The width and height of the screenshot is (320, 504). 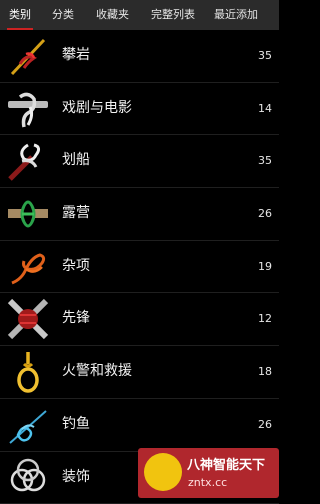 I want to click on decorative-knot-icon, so click(x=28, y=478).